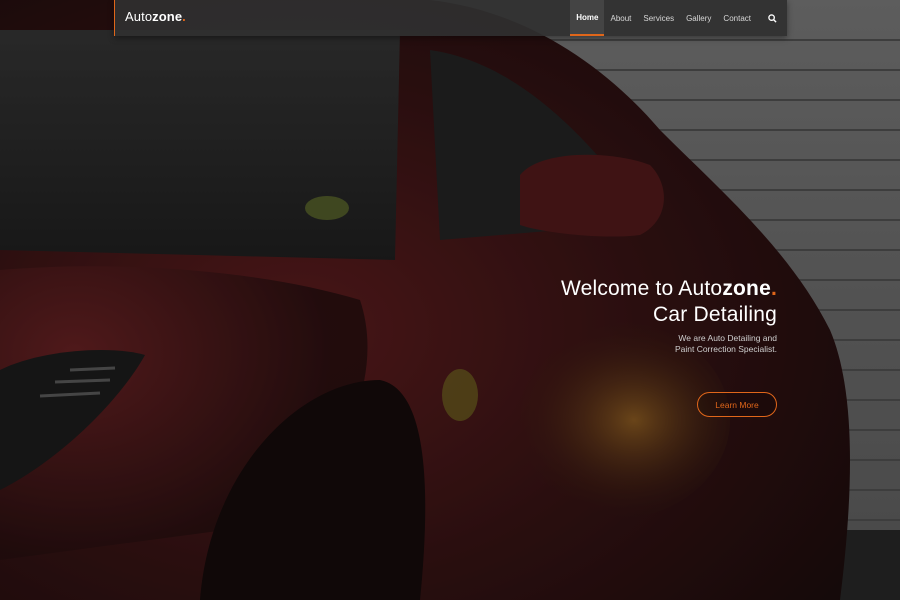 The image size is (900, 600). I want to click on search-button, so click(772, 18).